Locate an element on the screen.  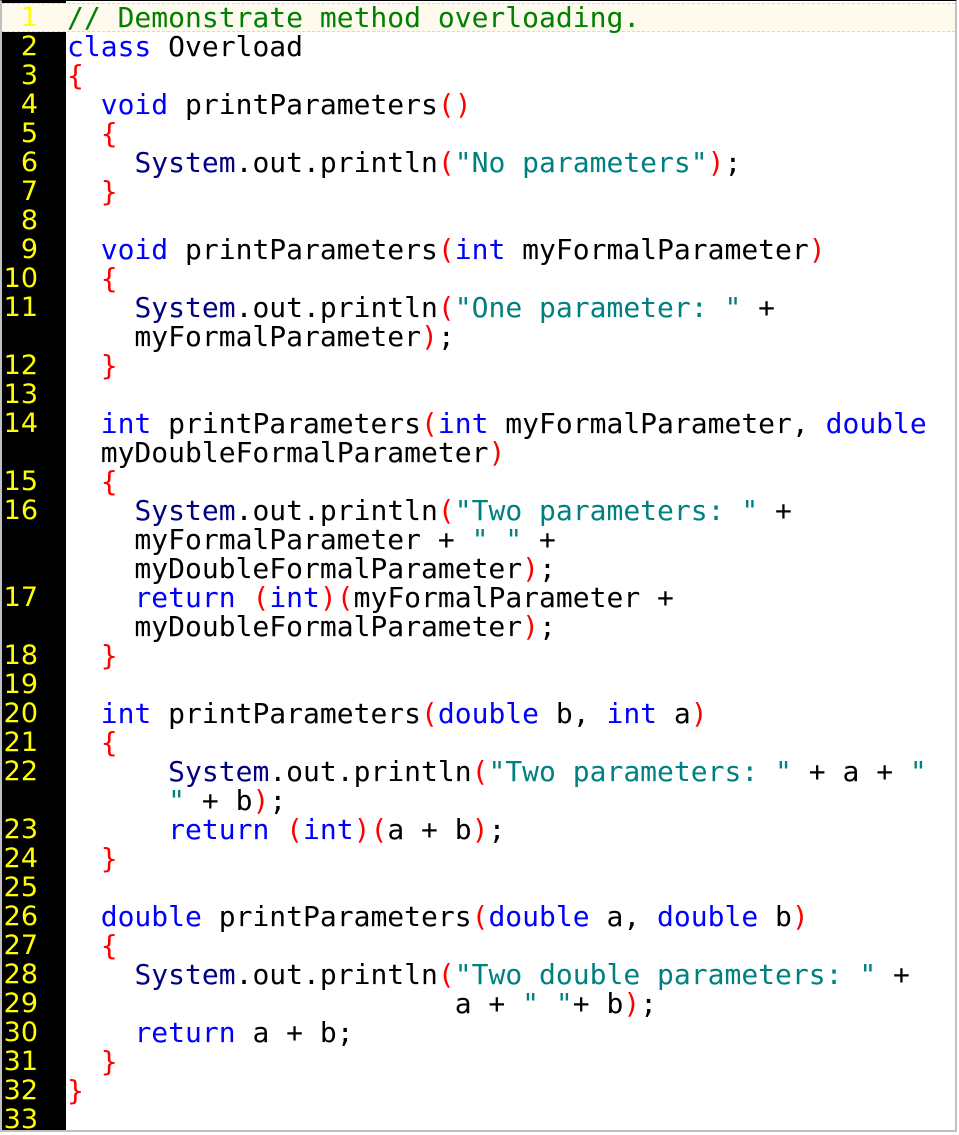
code-line: 6 System.out.println("No parameters"); is located at coordinates (478, 162).